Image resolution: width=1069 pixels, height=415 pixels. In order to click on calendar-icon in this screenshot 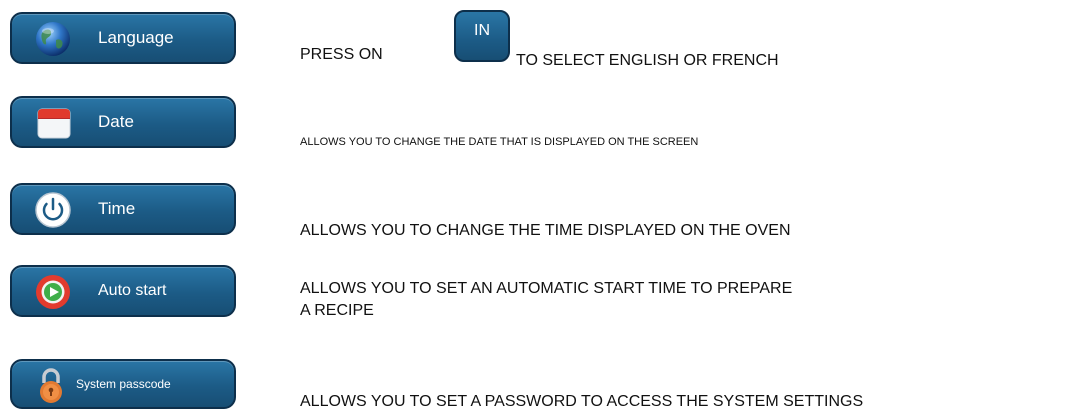, I will do `click(54, 123)`.